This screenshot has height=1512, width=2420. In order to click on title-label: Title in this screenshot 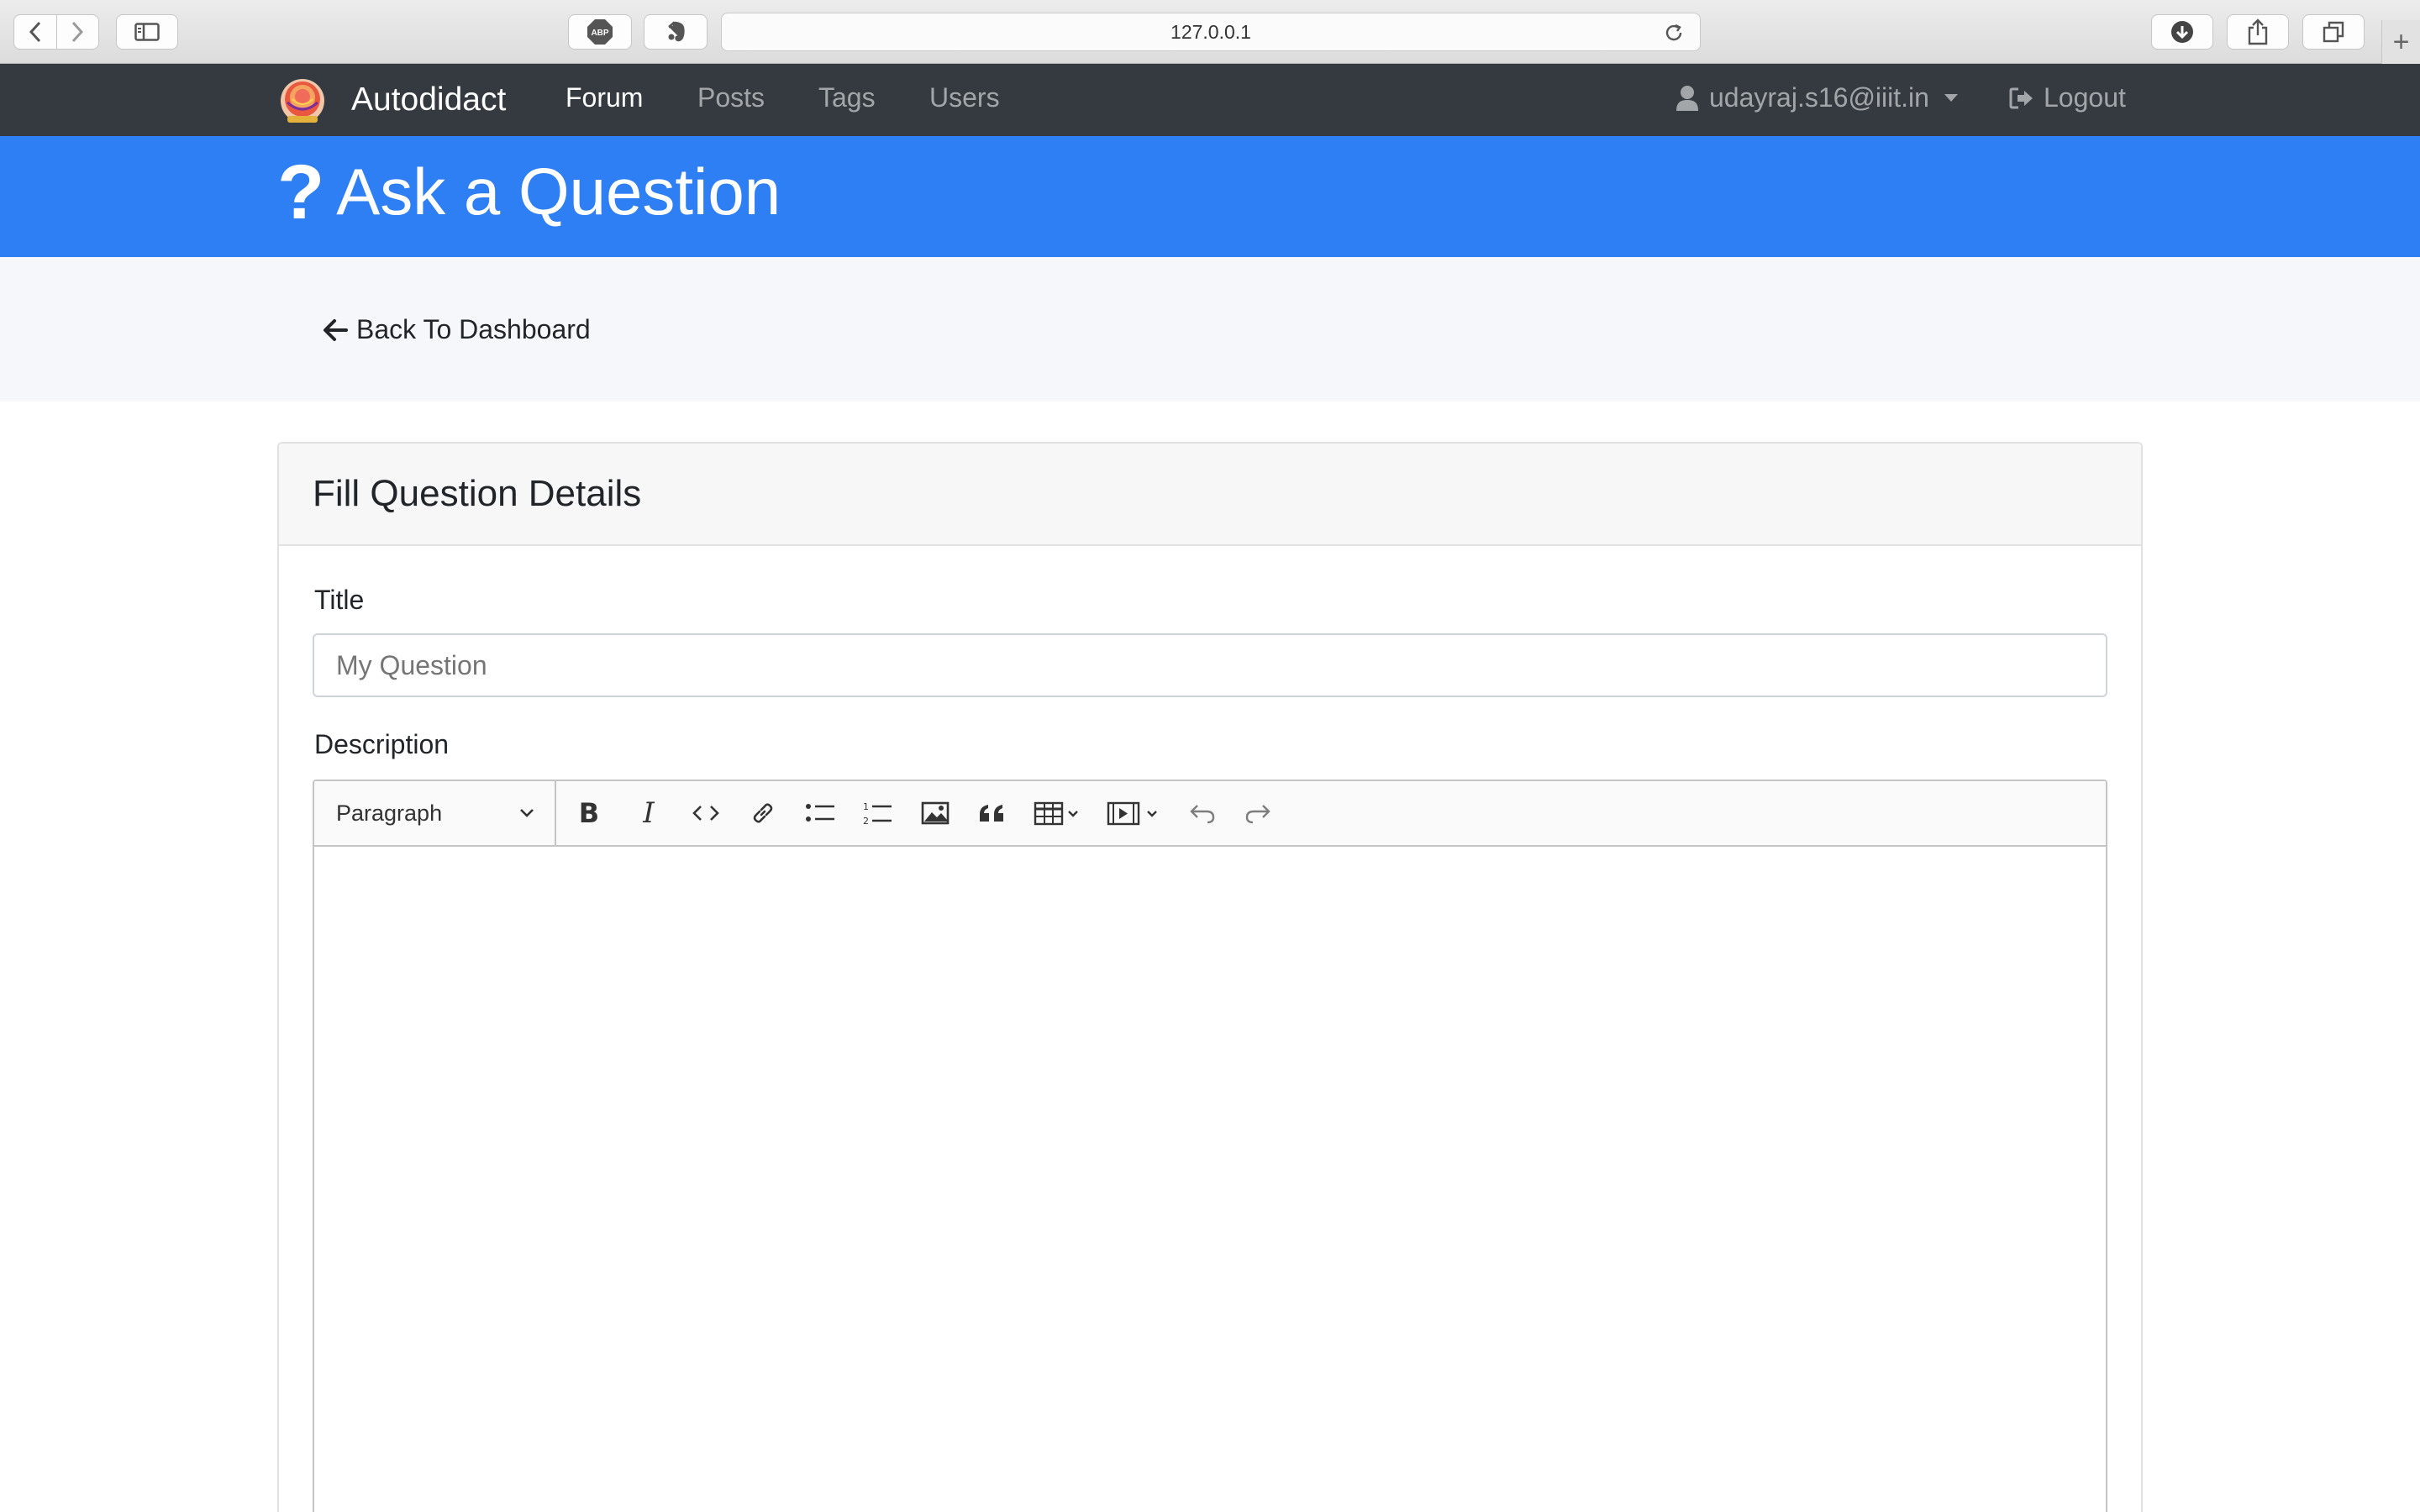, I will do `click(339, 600)`.